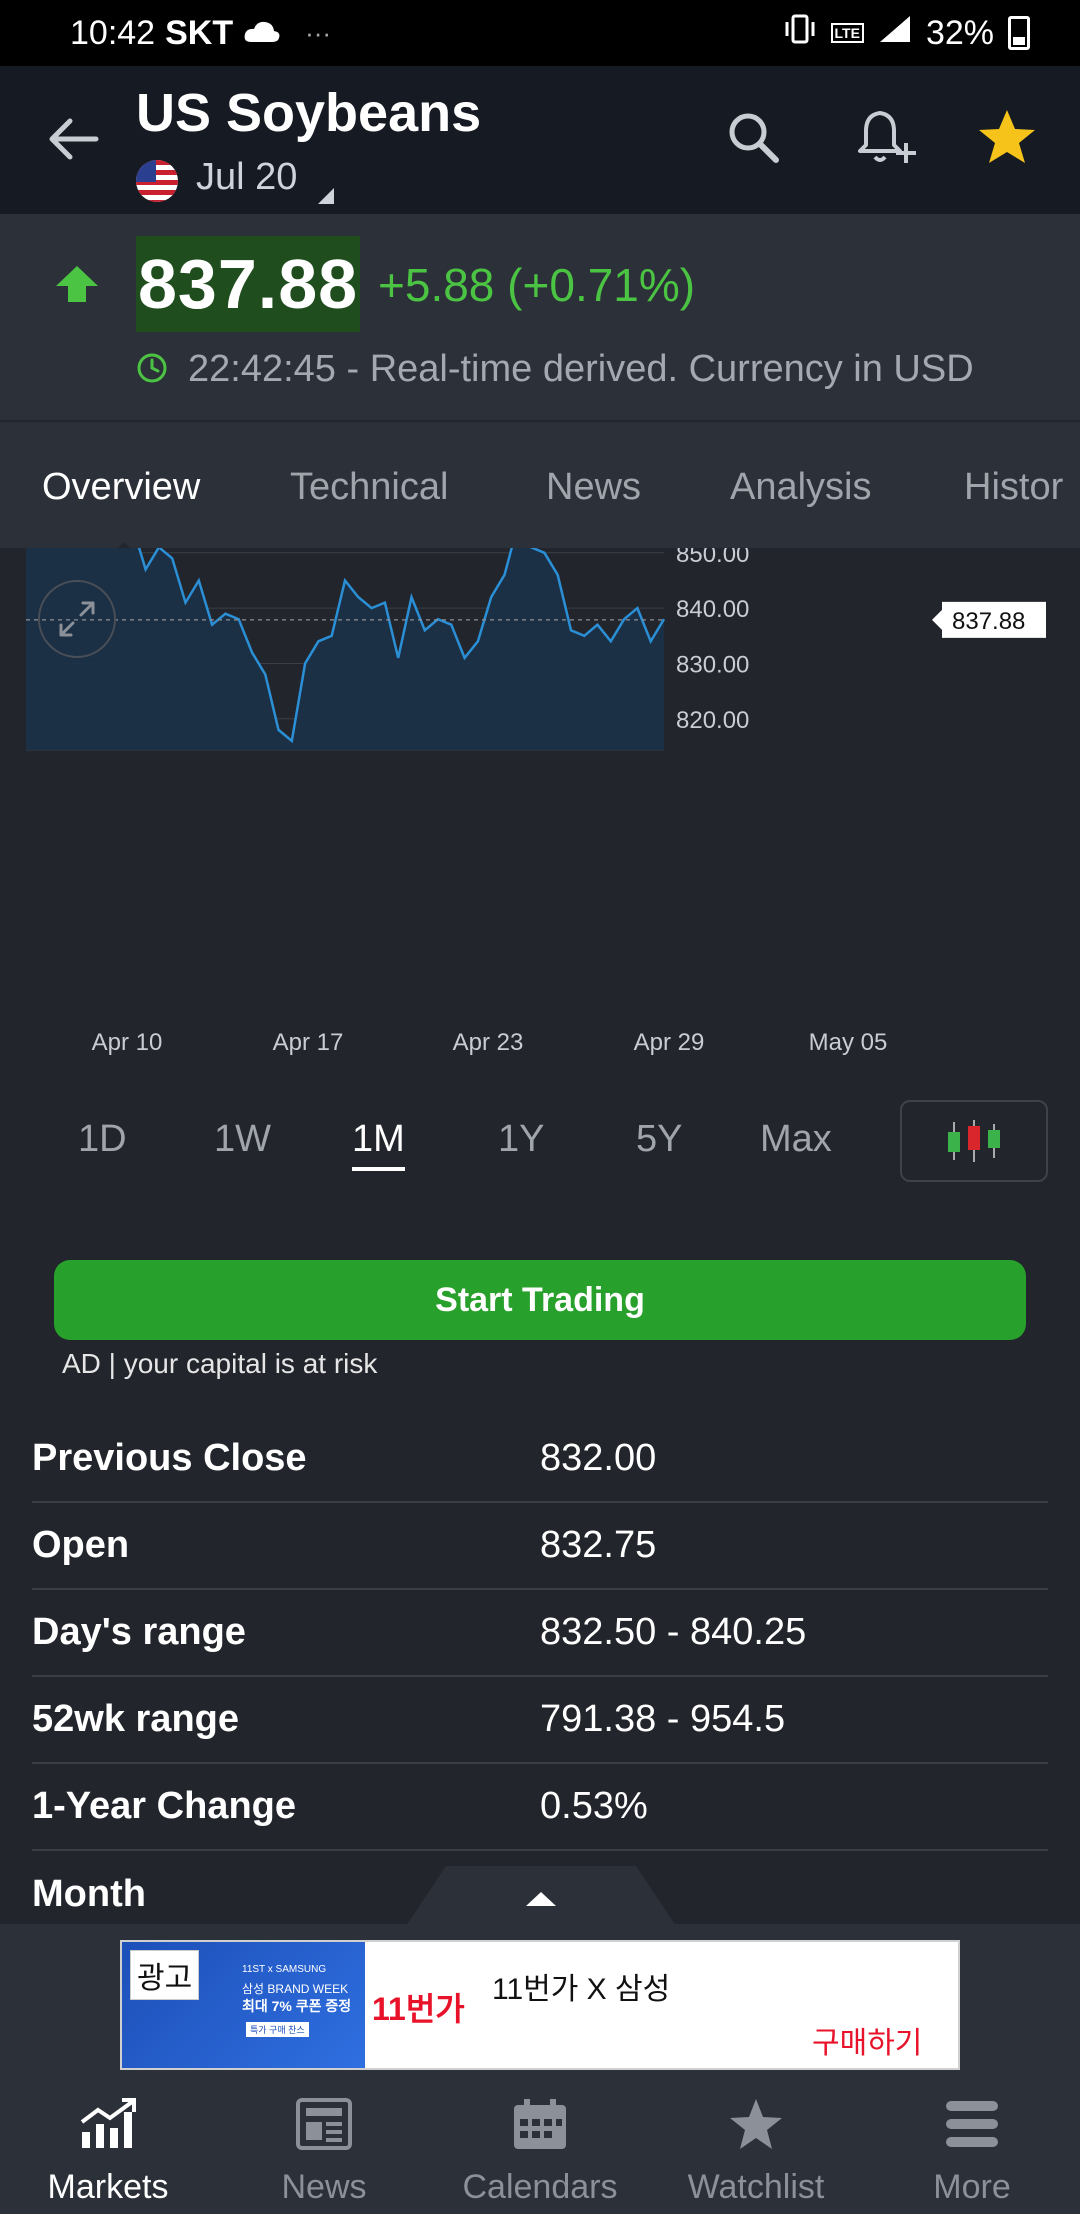 Image resolution: width=1080 pixels, height=2214 pixels. Describe the element at coordinates (972, 2187) in the screenshot. I see `nav-label: More` at that location.